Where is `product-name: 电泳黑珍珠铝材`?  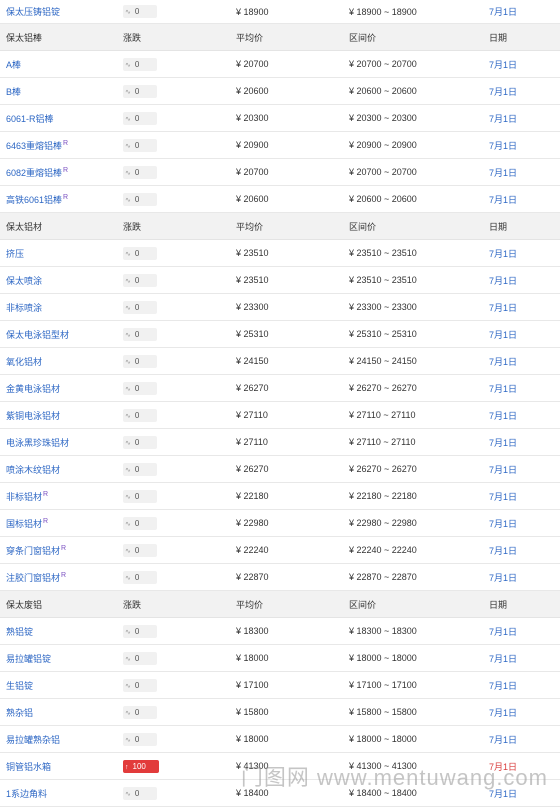
product-name: 电泳黑珍珠铝材 is located at coordinates (58, 442).